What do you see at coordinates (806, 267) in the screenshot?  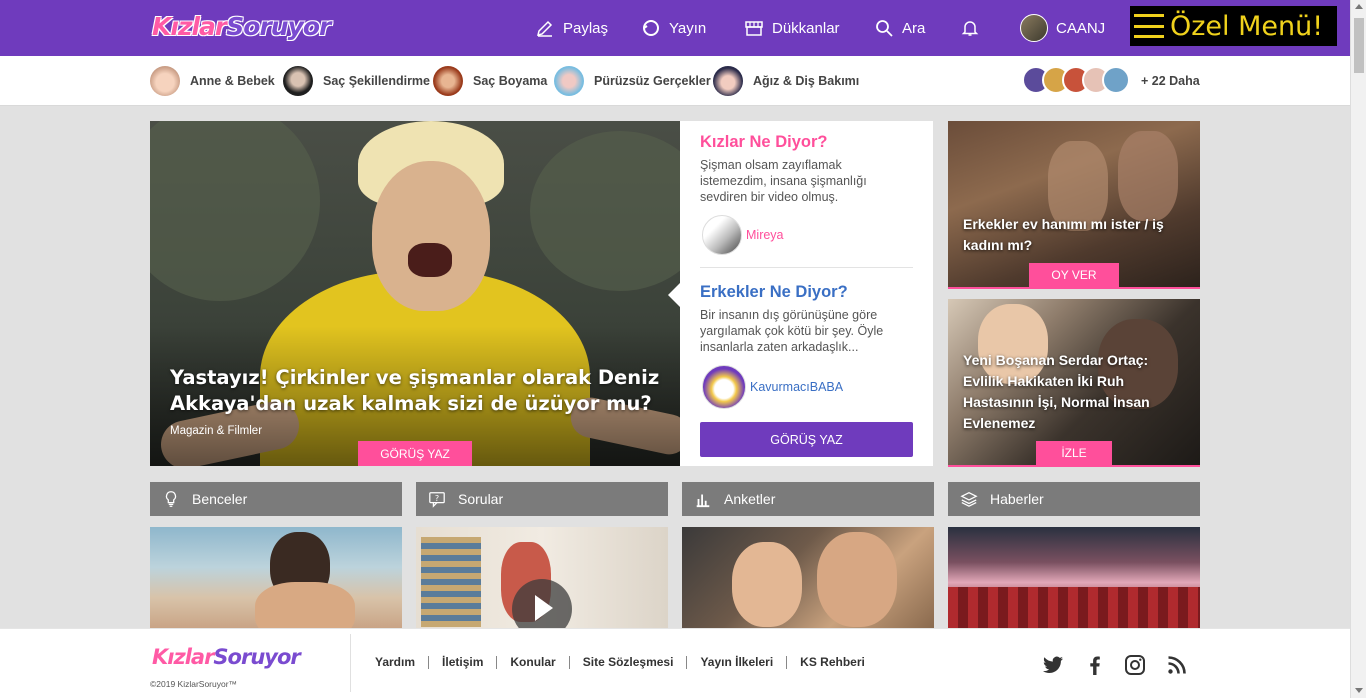 I see `divider` at bounding box center [806, 267].